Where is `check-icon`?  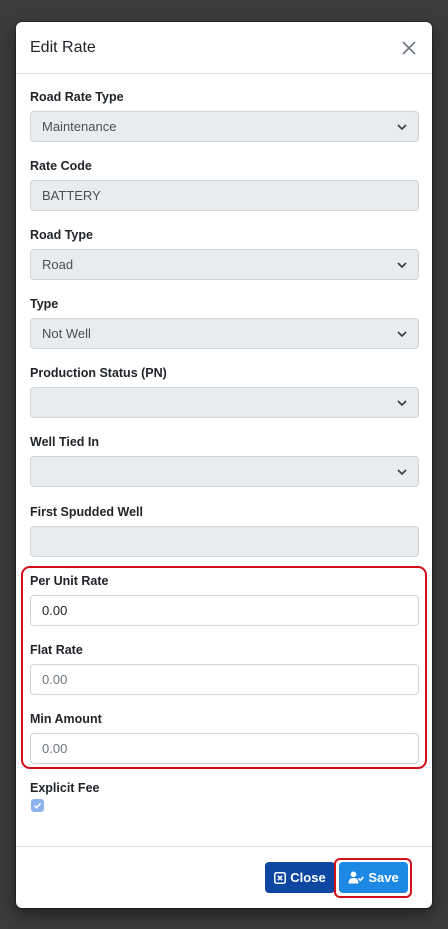
check-icon is located at coordinates (37, 805).